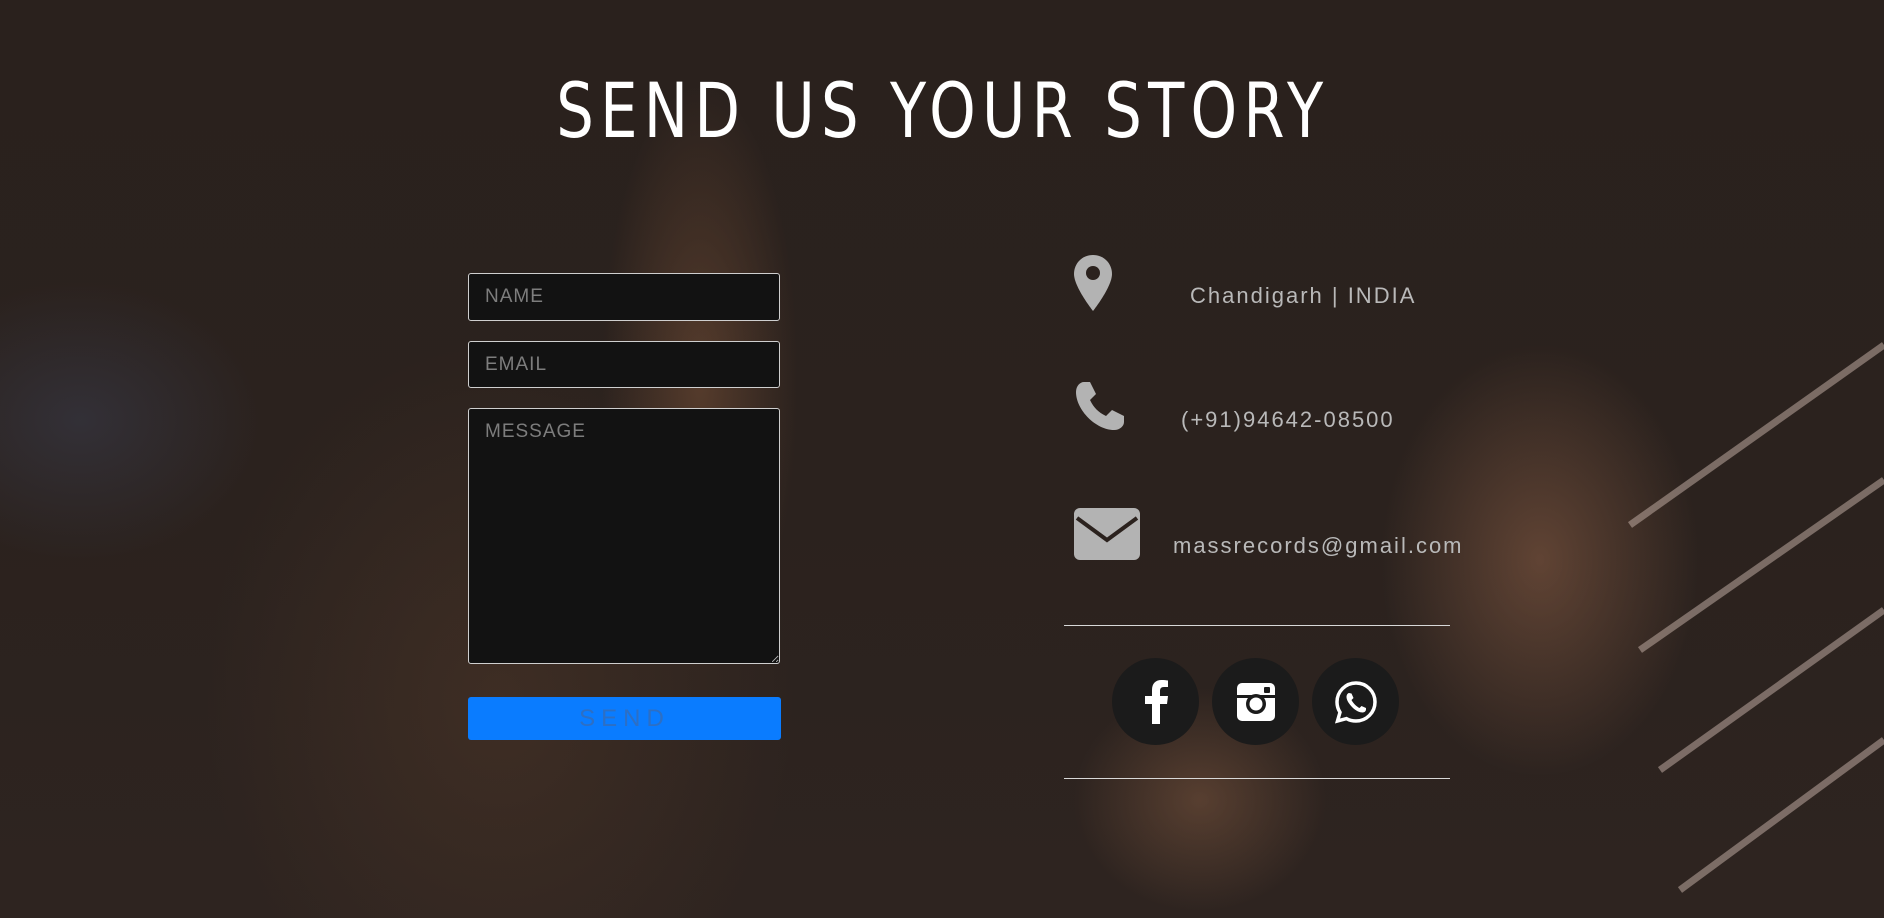 The image size is (1884, 918). What do you see at coordinates (1107, 536) in the screenshot?
I see `envelope-icon` at bounding box center [1107, 536].